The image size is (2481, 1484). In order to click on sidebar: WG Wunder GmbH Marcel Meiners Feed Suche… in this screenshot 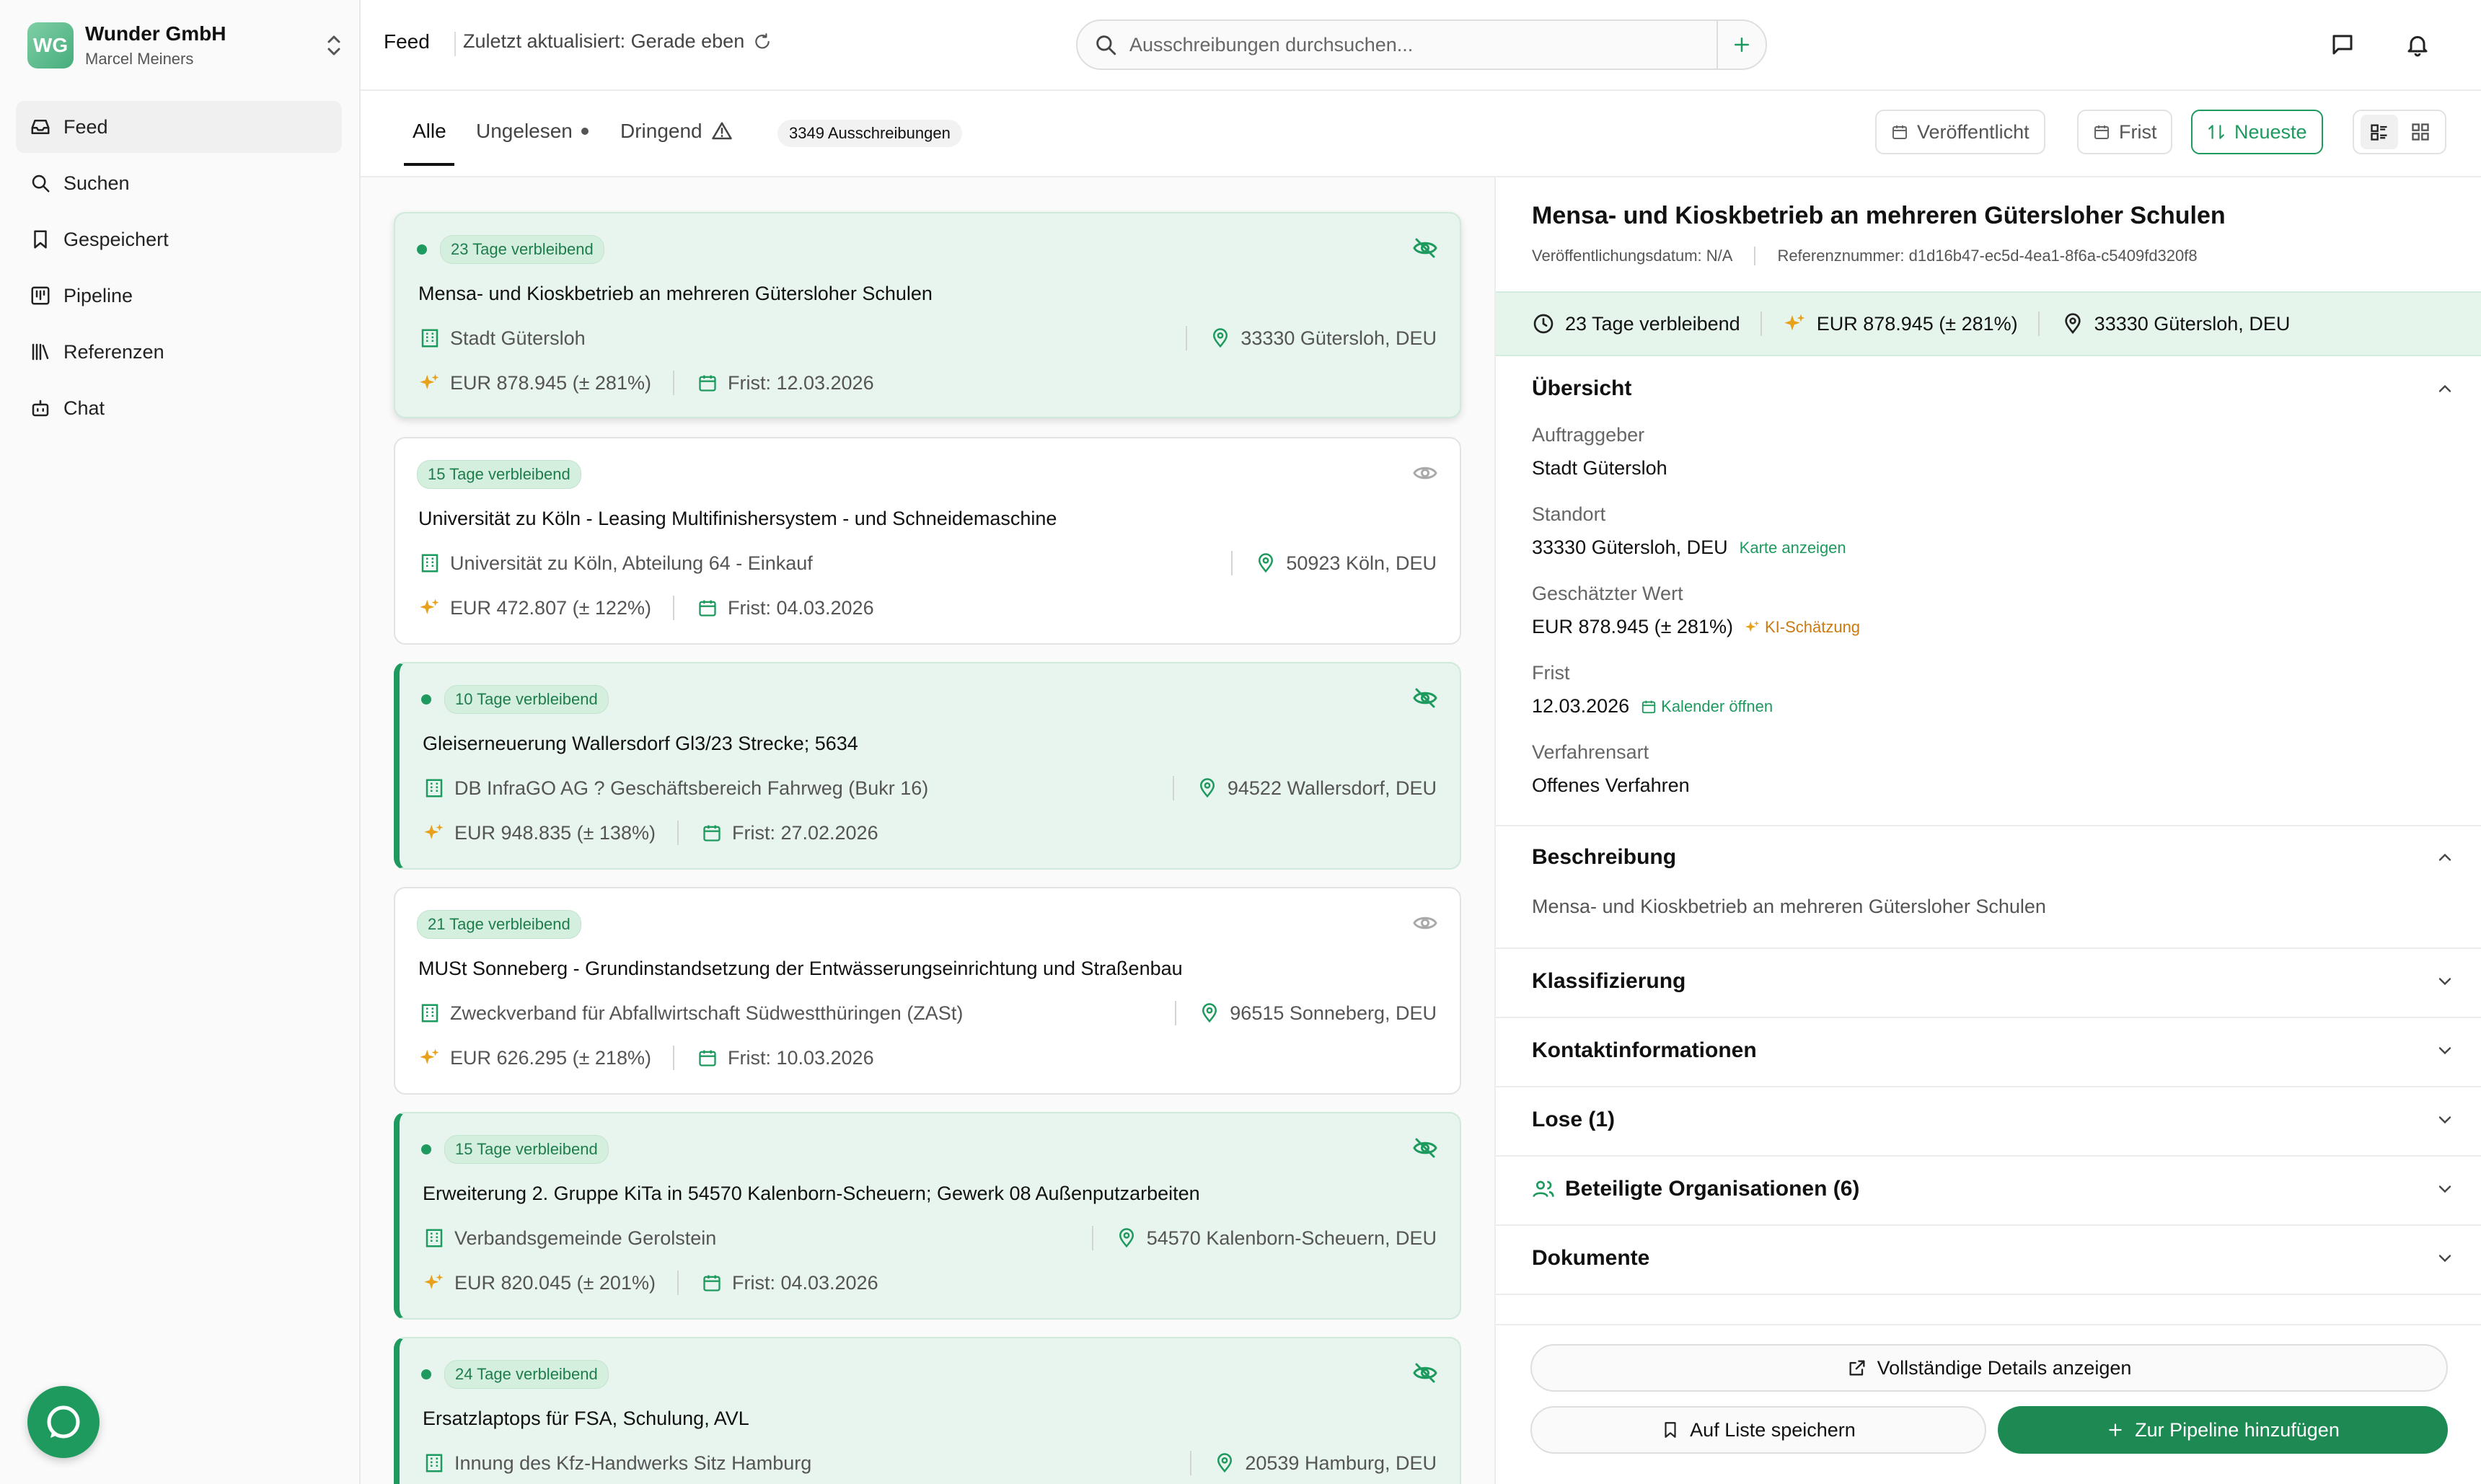, I will do `click(180, 742)`.